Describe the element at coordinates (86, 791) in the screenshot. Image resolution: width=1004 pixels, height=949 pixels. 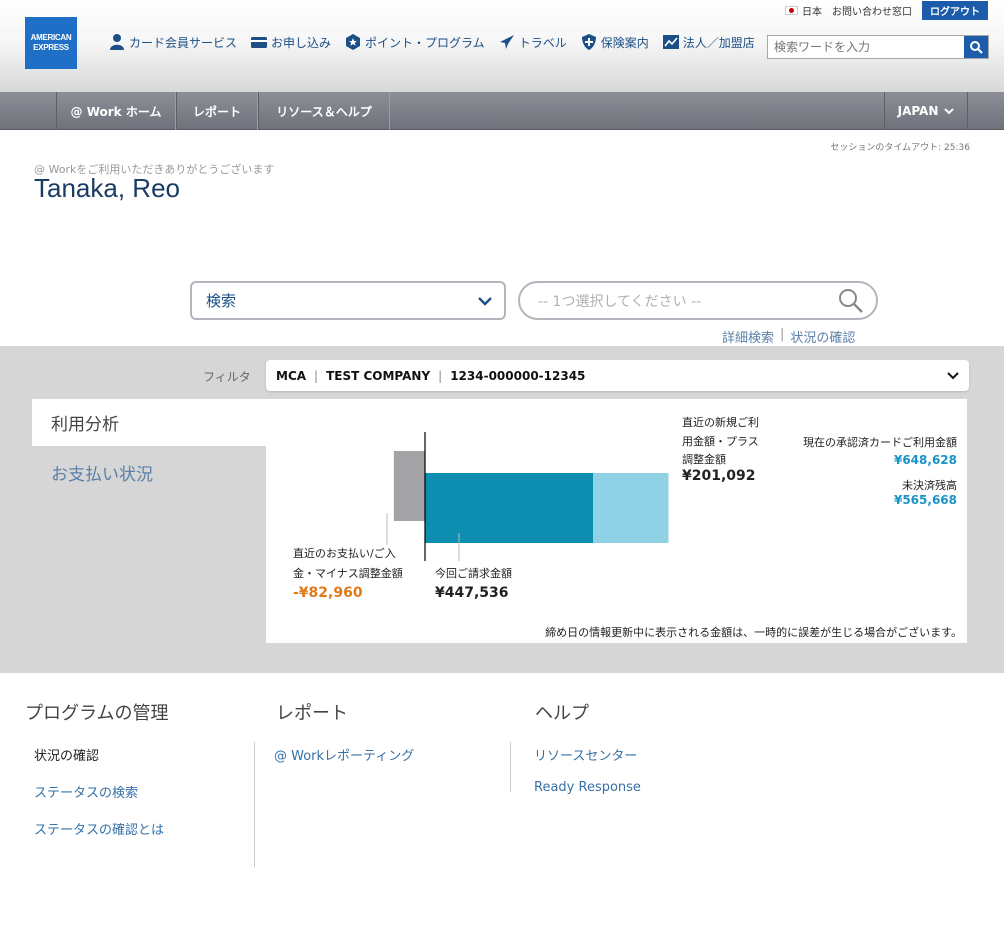
I see `footer-link-status-search: ステータスの検索` at that location.